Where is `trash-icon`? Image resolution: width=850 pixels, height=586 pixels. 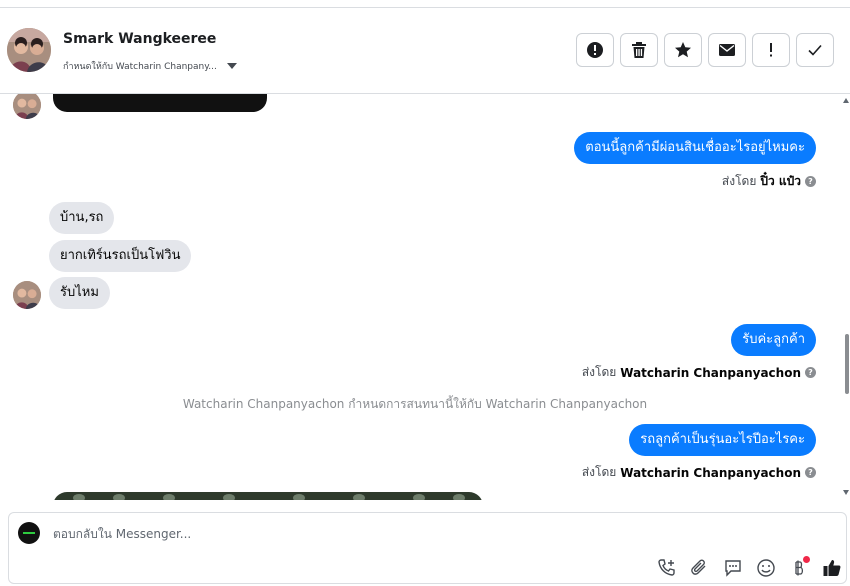 trash-icon is located at coordinates (639, 50).